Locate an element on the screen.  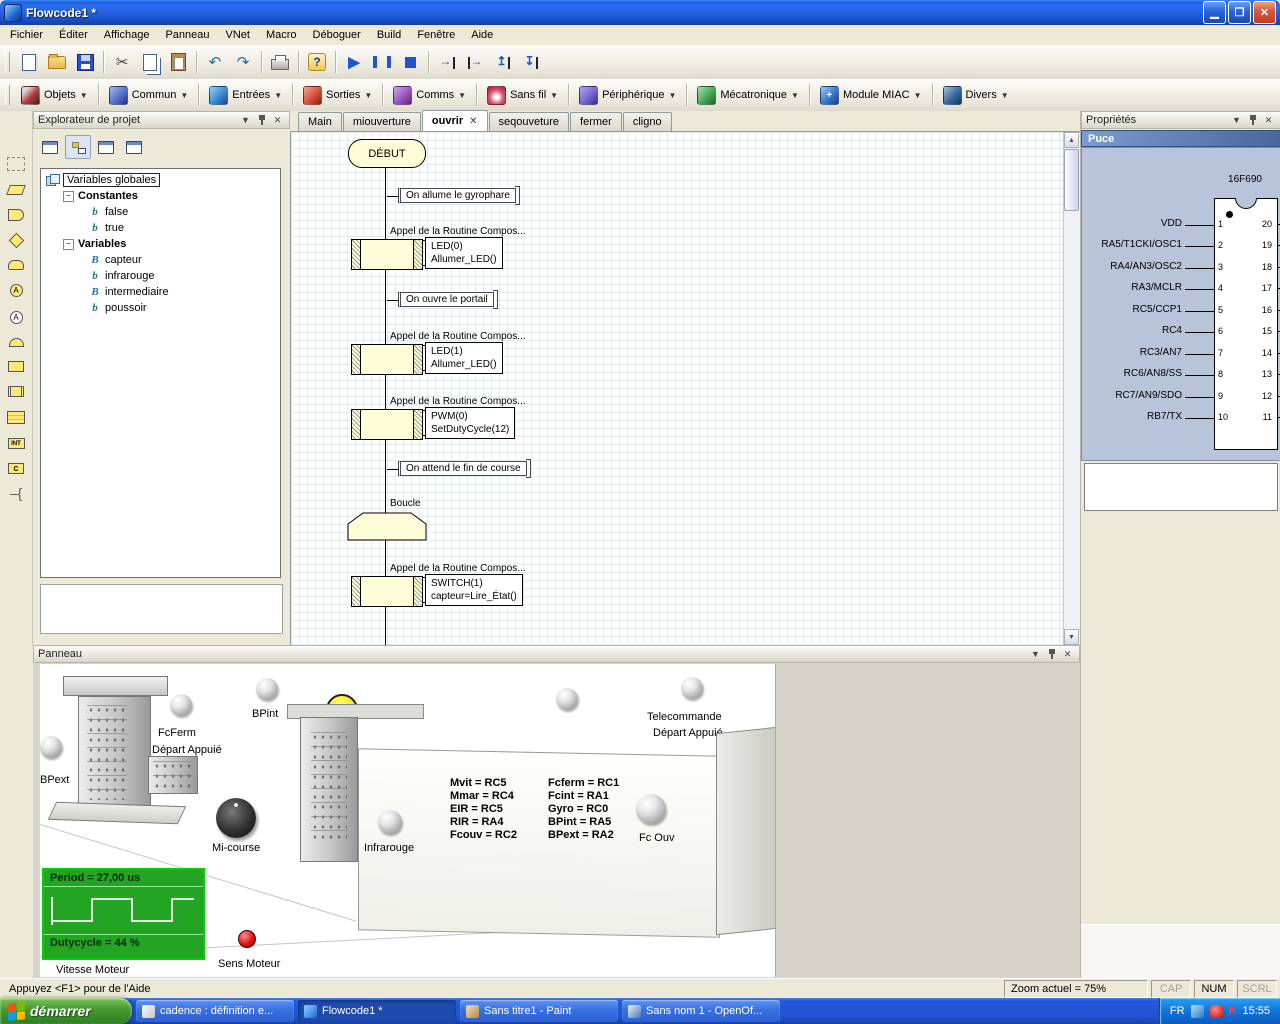
copy-button is located at coordinates (150, 62).